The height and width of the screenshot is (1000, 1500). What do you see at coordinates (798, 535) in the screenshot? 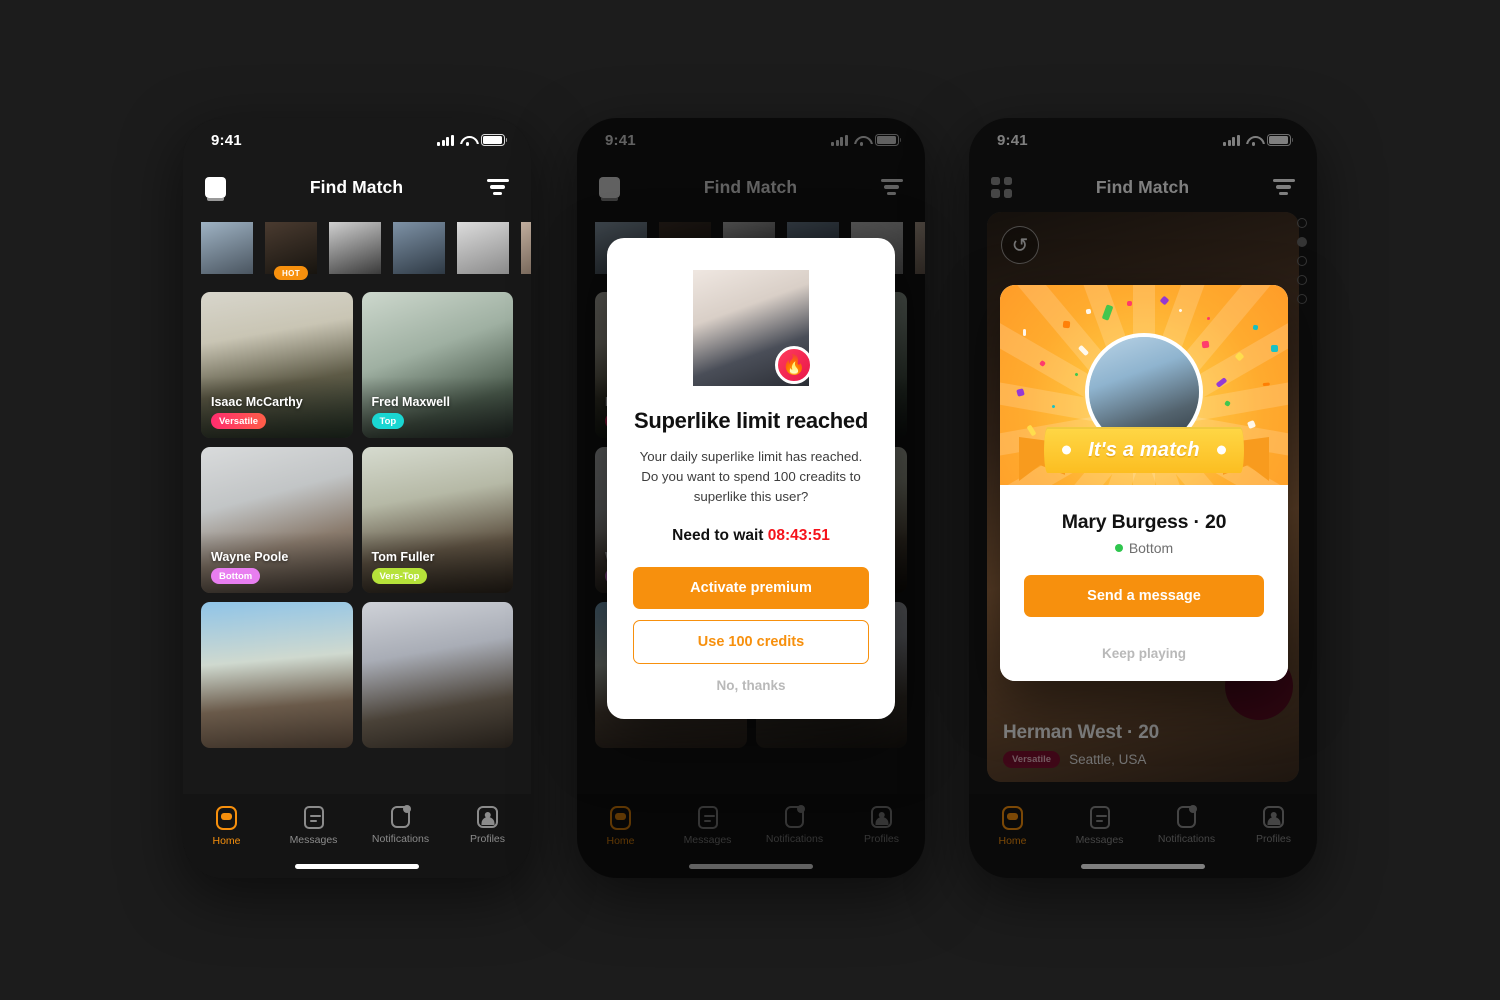
I see `wait-countdown: 08:43:51` at bounding box center [798, 535].